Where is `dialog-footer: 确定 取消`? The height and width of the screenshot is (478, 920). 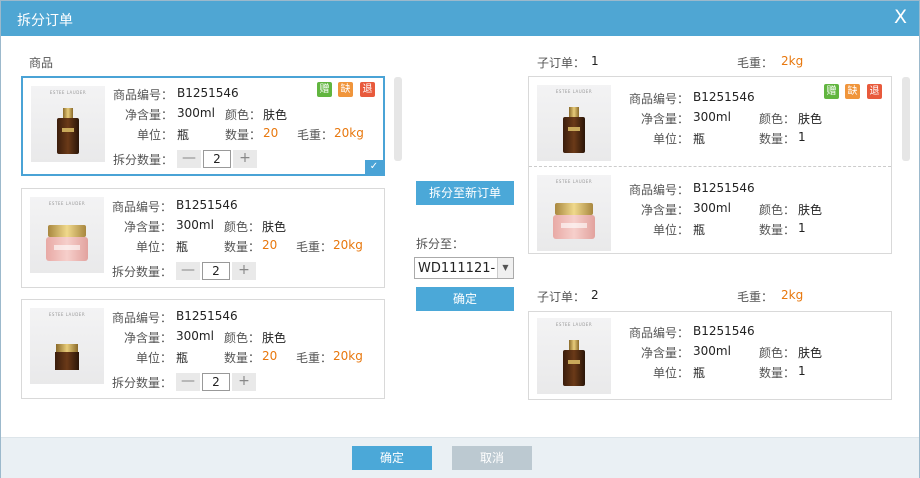 dialog-footer: 确定 取消 is located at coordinates (460, 457).